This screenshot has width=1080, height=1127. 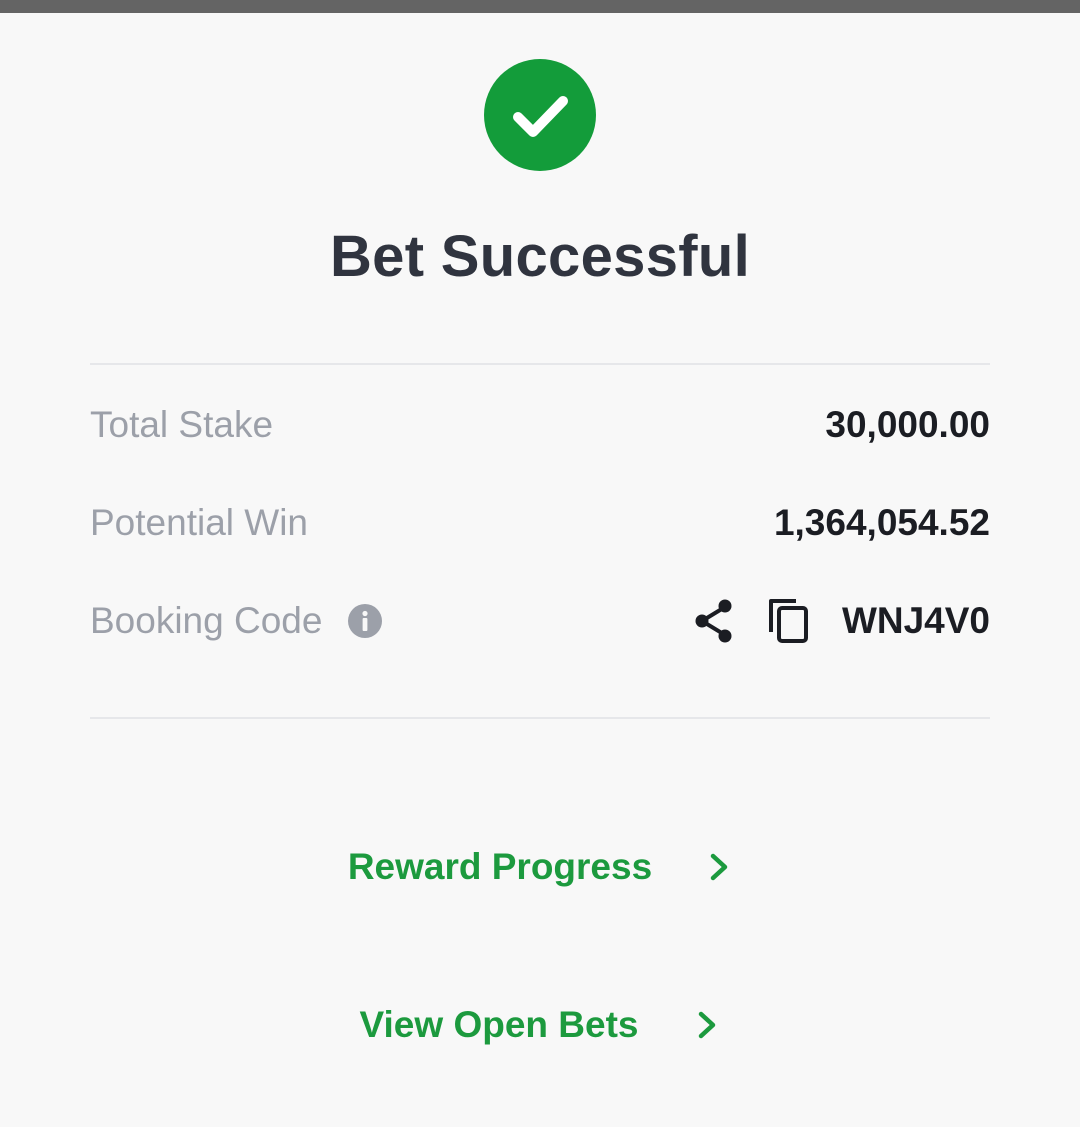 I want to click on page-title: Bet Successful, so click(x=540, y=256).